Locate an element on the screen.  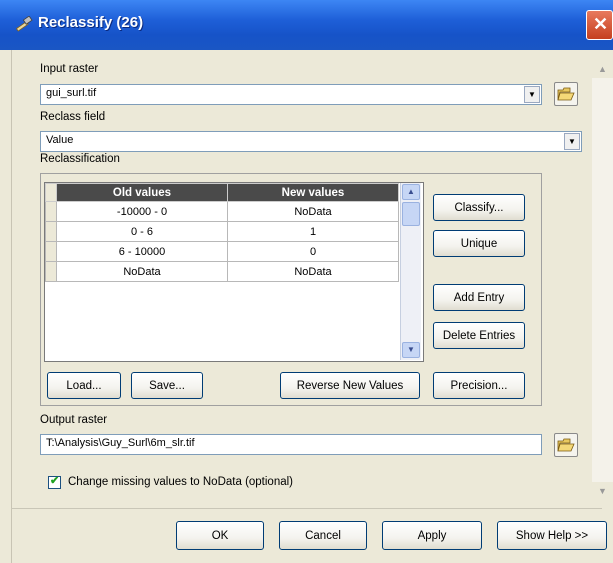
show-help-button: Show Help >> is located at coordinates (552, 535).